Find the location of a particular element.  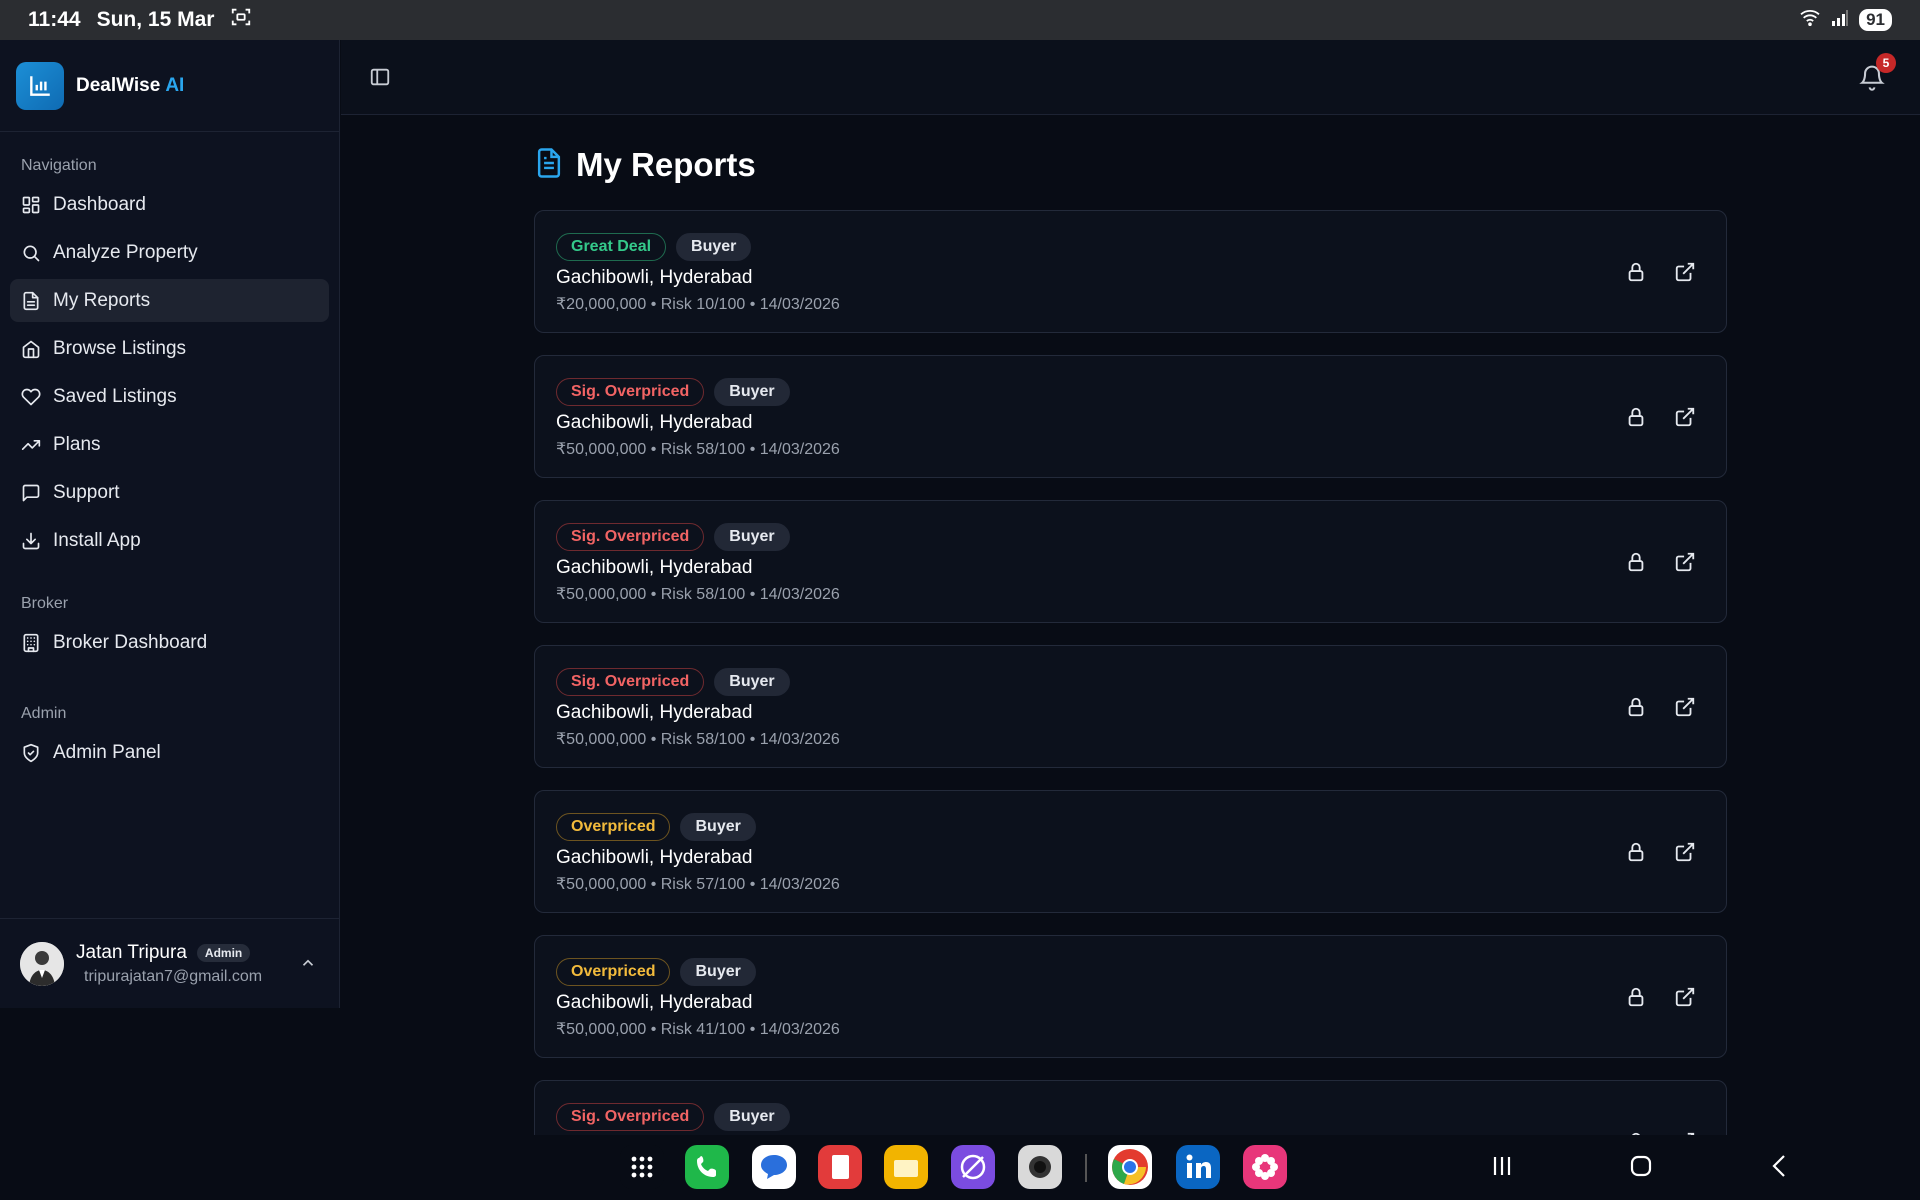

sidebar-item-broker-dashboard: Broker Dashboard is located at coordinates (169, 642).